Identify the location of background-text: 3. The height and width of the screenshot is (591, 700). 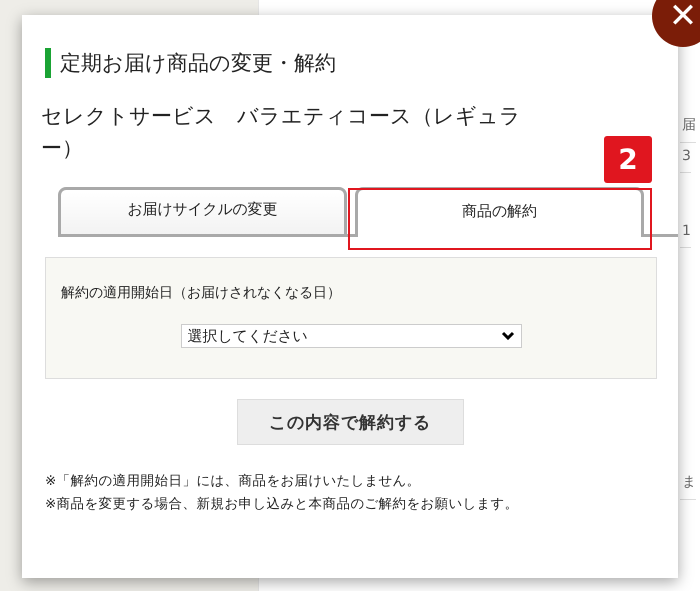
(685, 156).